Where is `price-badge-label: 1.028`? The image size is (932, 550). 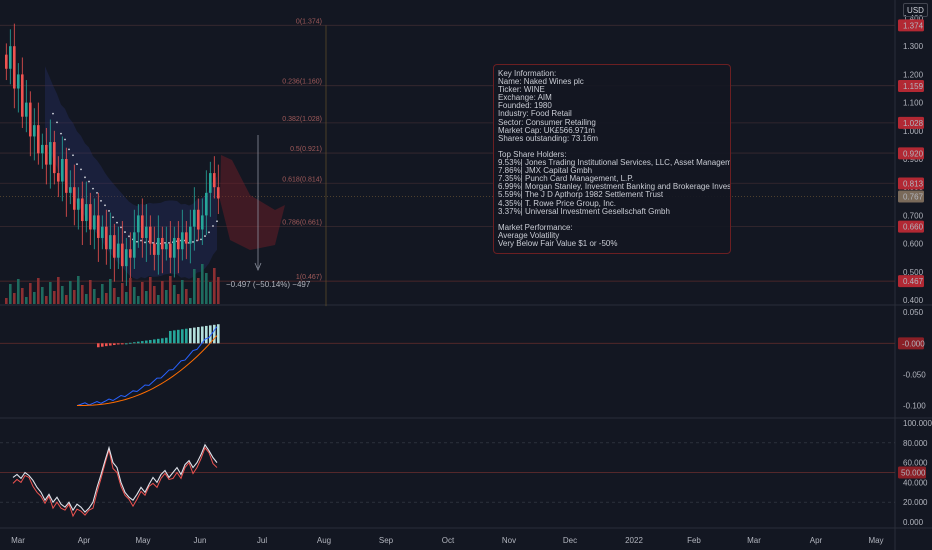 price-badge-label: 1.028 is located at coordinates (913, 123).